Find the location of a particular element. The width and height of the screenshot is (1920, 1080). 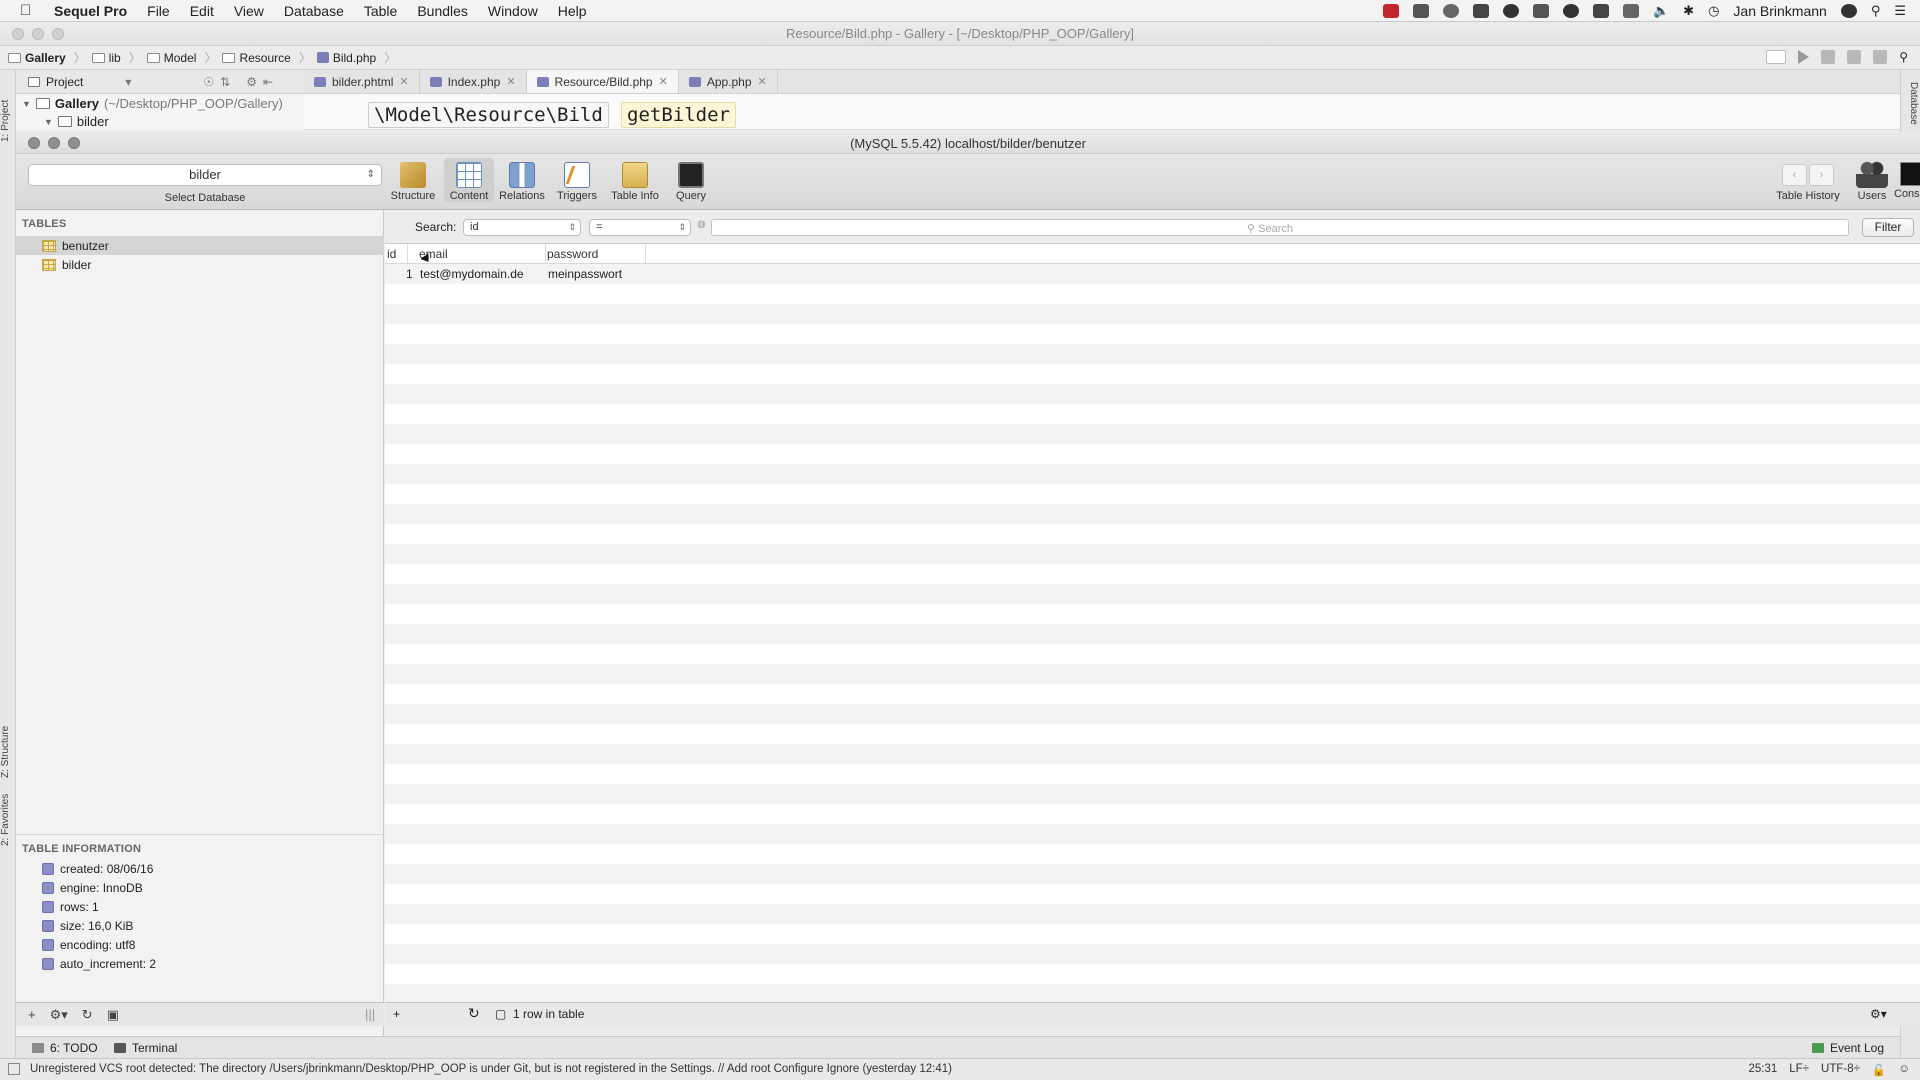

forward-arrow-icon: › is located at coordinates (1821, 175).